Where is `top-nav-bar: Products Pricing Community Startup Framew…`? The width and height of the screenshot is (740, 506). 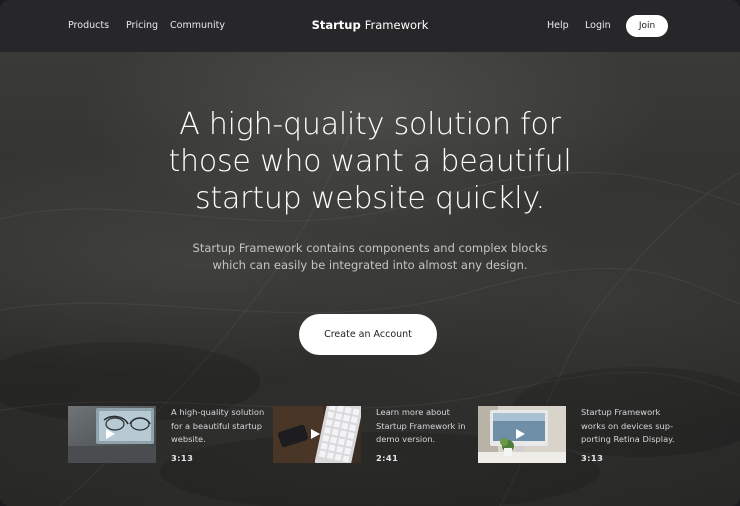 top-nav-bar: Products Pricing Community Startup Framew… is located at coordinates (370, 26).